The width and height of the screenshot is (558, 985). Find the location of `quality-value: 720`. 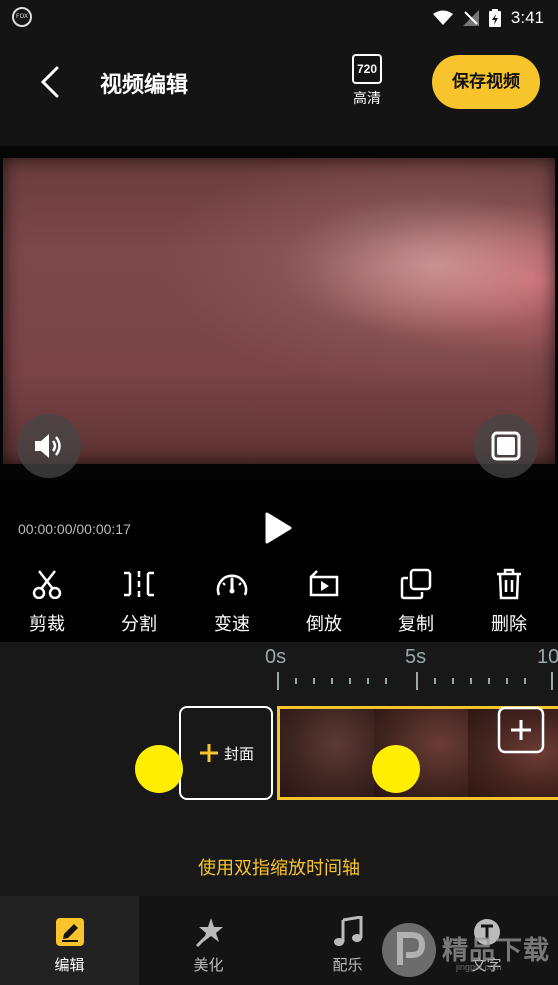

quality-value: 720 is located at coordinates (367, 69).